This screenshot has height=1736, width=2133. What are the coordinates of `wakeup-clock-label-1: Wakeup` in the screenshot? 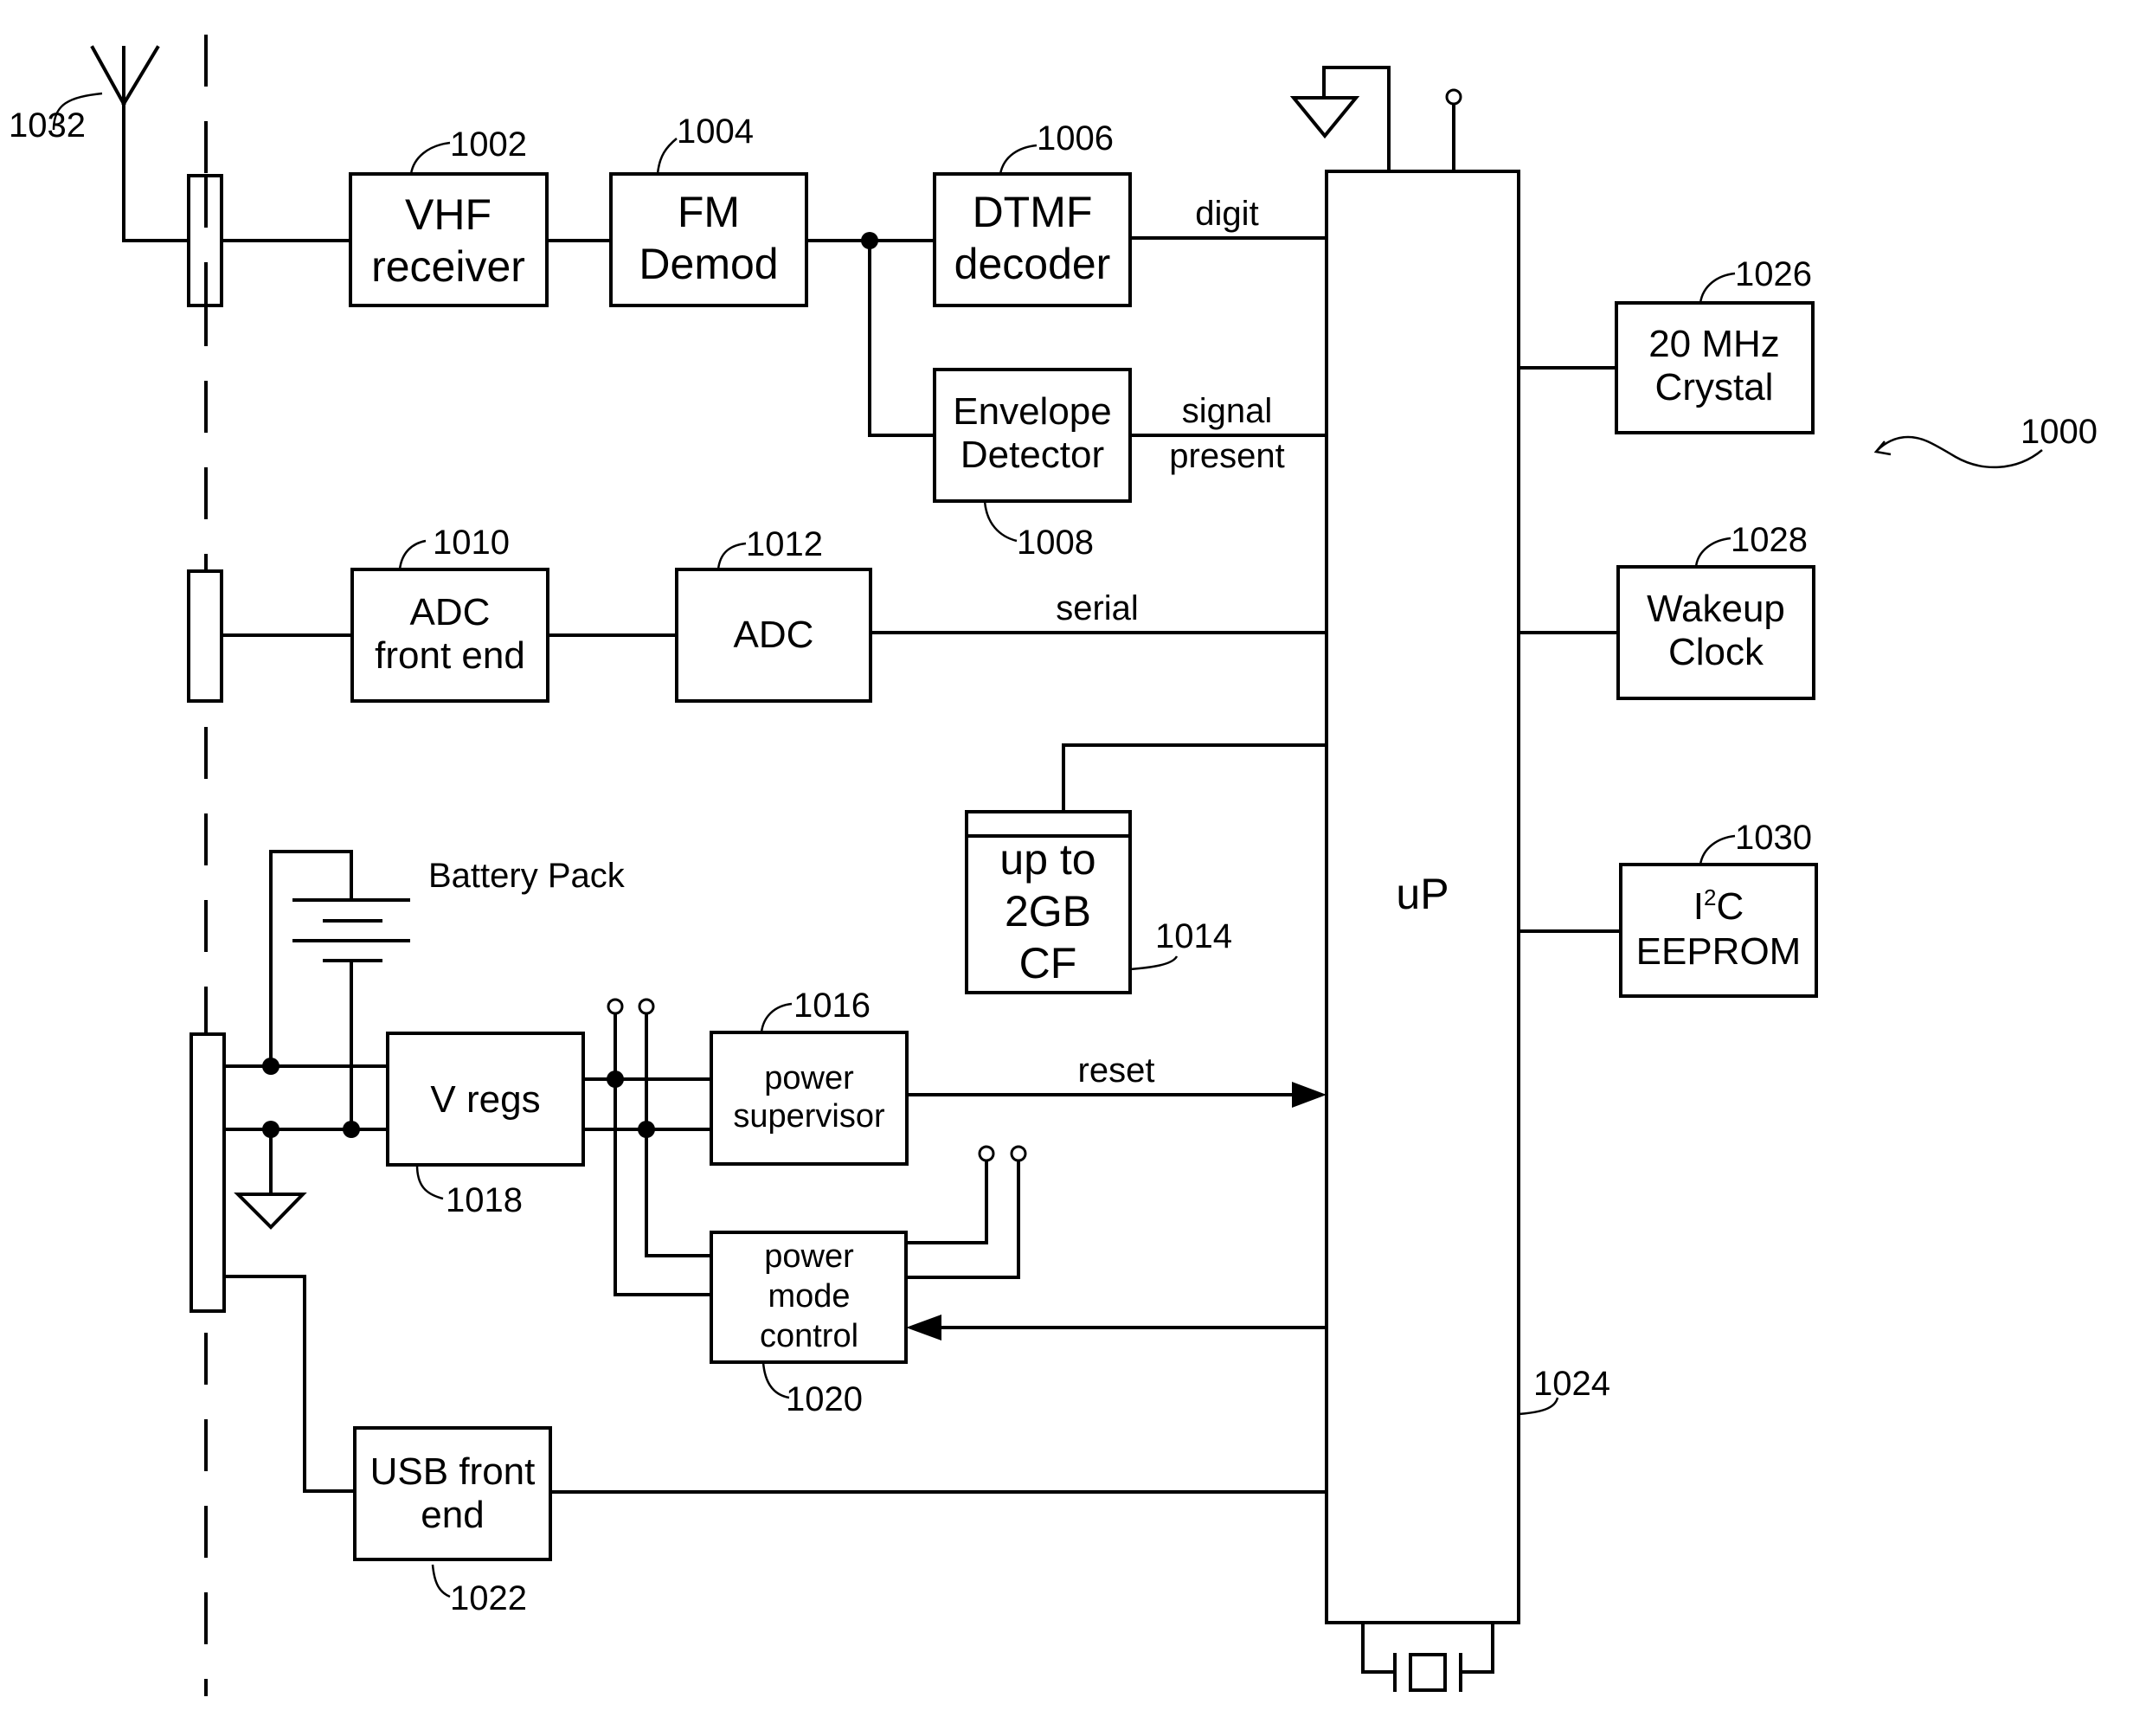 It's located at (1716, 609).